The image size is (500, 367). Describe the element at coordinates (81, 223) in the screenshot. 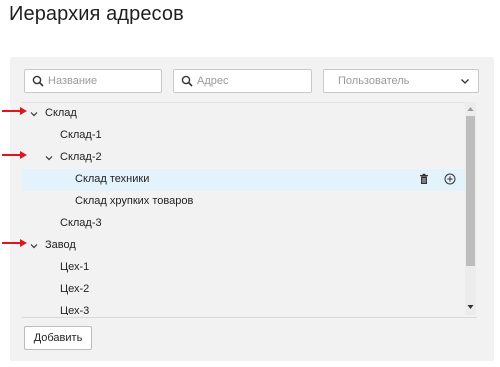

I see `tree-row-label: Склад-3` at that location.